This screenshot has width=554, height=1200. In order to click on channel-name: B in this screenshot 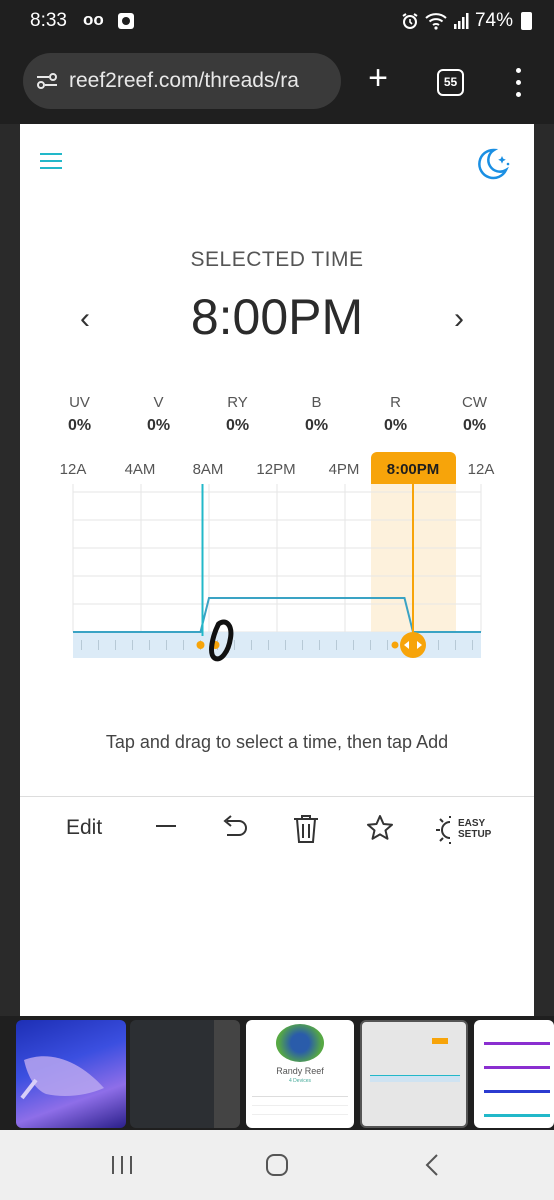, I will do `click(316, 402)`.